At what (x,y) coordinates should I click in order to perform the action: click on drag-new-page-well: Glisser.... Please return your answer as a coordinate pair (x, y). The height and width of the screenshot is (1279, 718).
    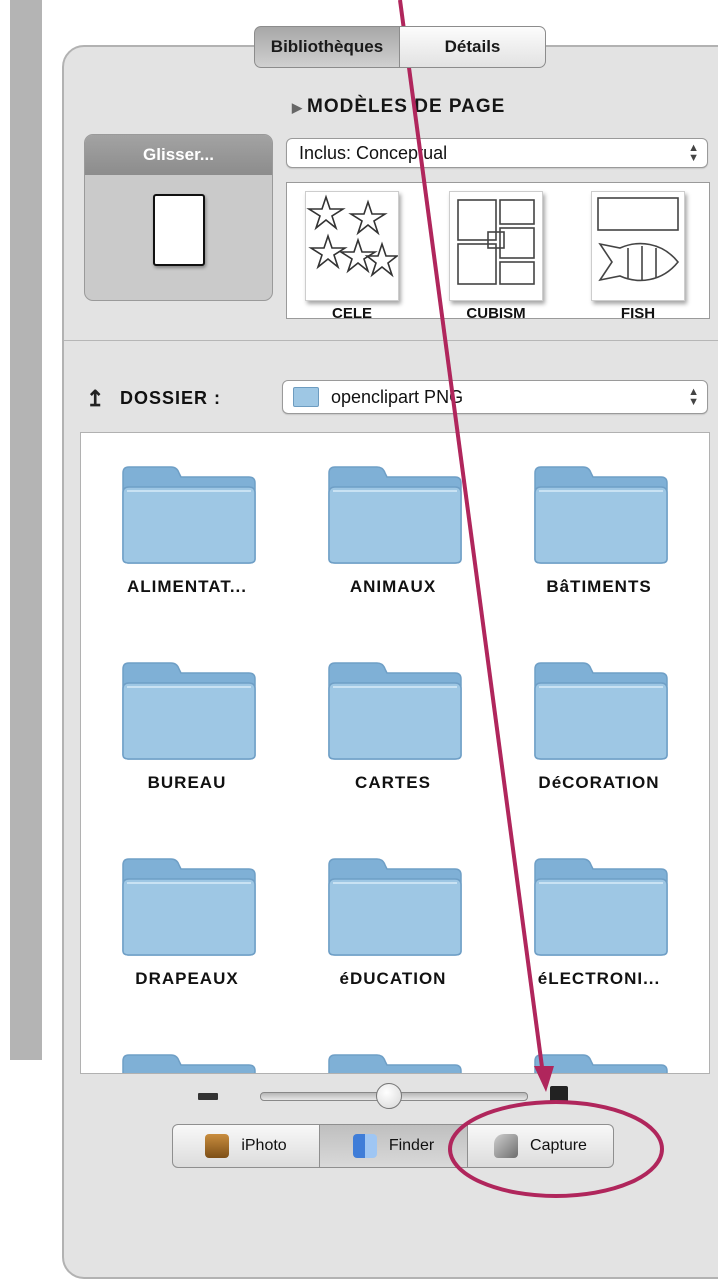
    Looking at the image, I should click on (178, 217).